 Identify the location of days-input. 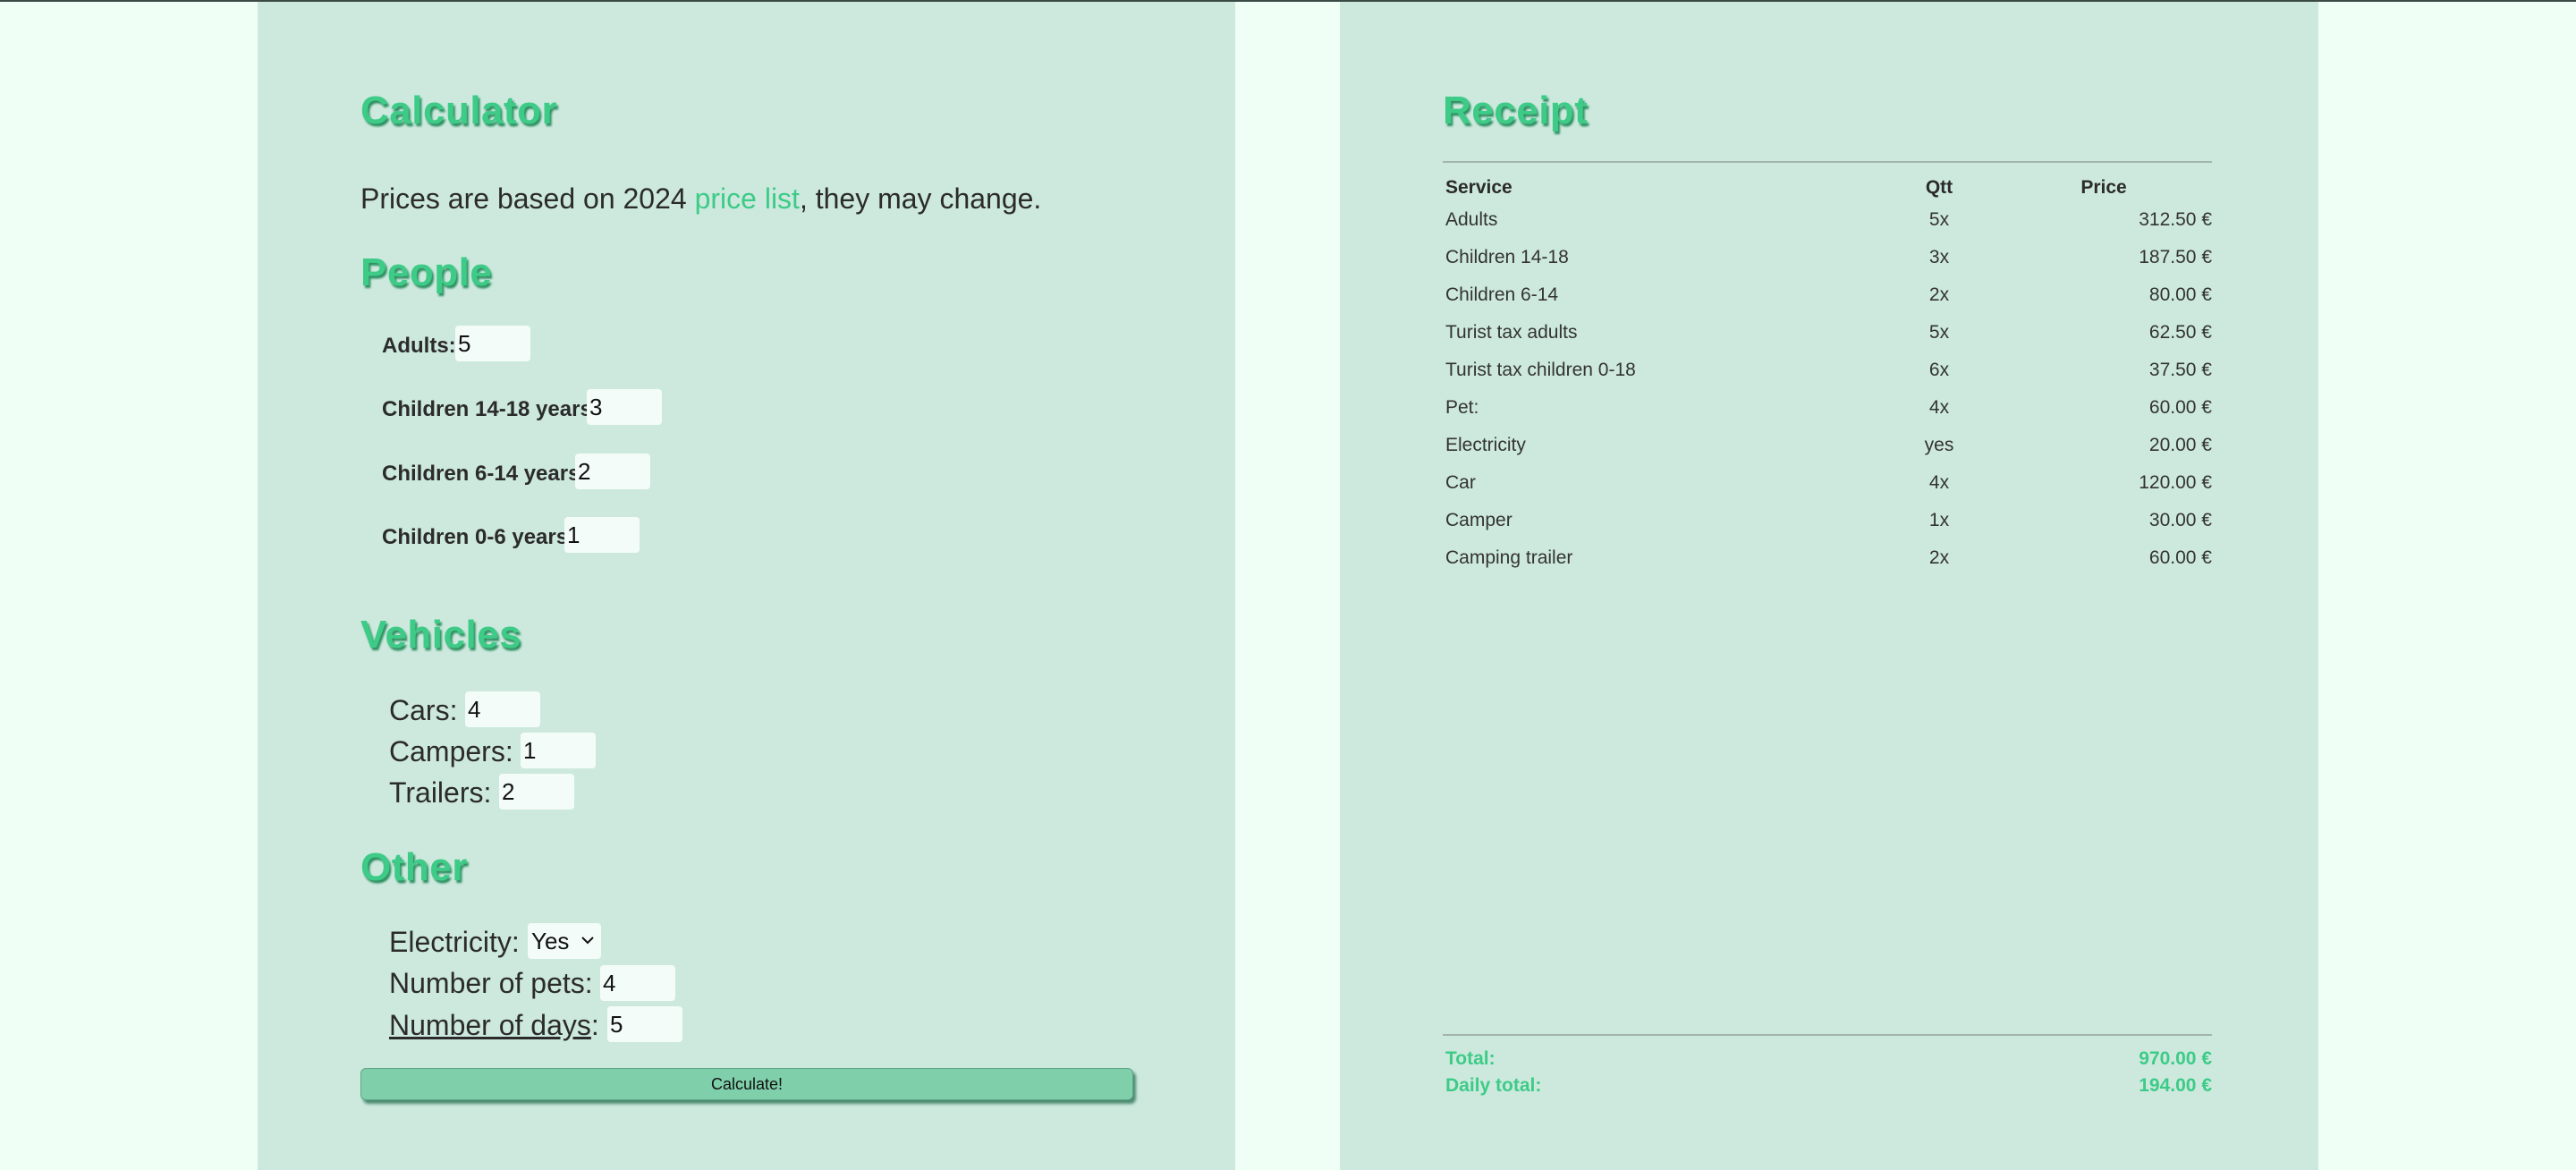
(644, 1024).